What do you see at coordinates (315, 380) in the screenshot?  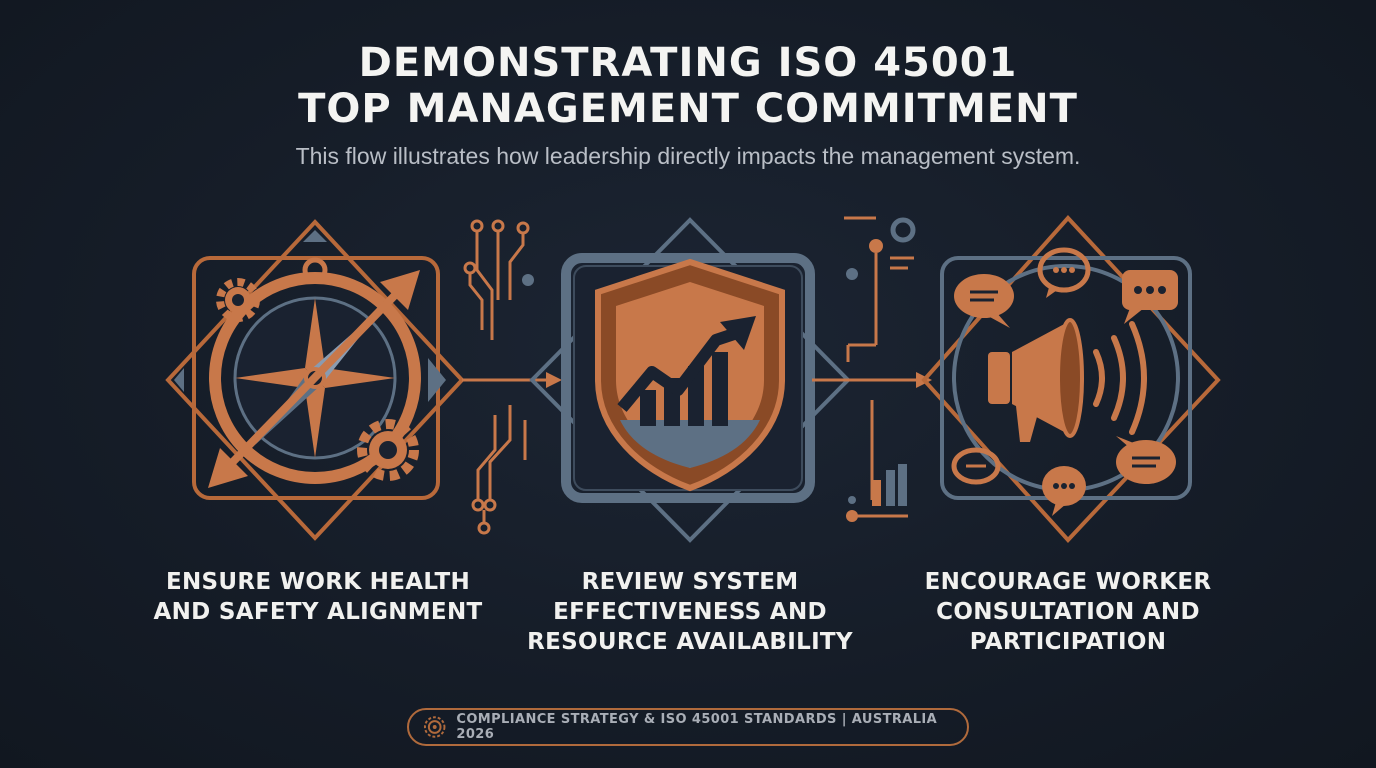 I see `compass-icon` at bounding box center [315, 380].